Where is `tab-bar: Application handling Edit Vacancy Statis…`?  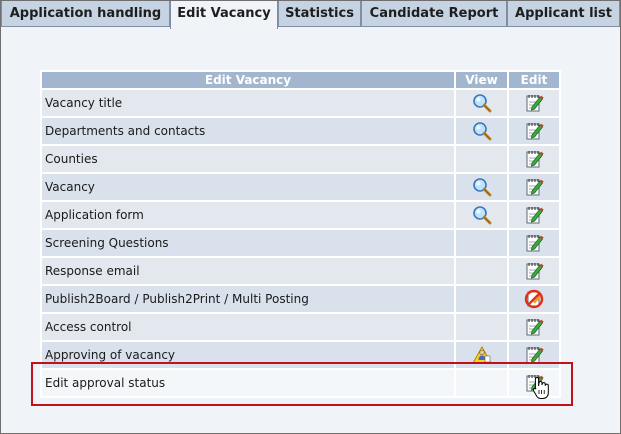
tab-bar: Application handling Edit Vacancy Statis… is located at coordinates (310, 15).